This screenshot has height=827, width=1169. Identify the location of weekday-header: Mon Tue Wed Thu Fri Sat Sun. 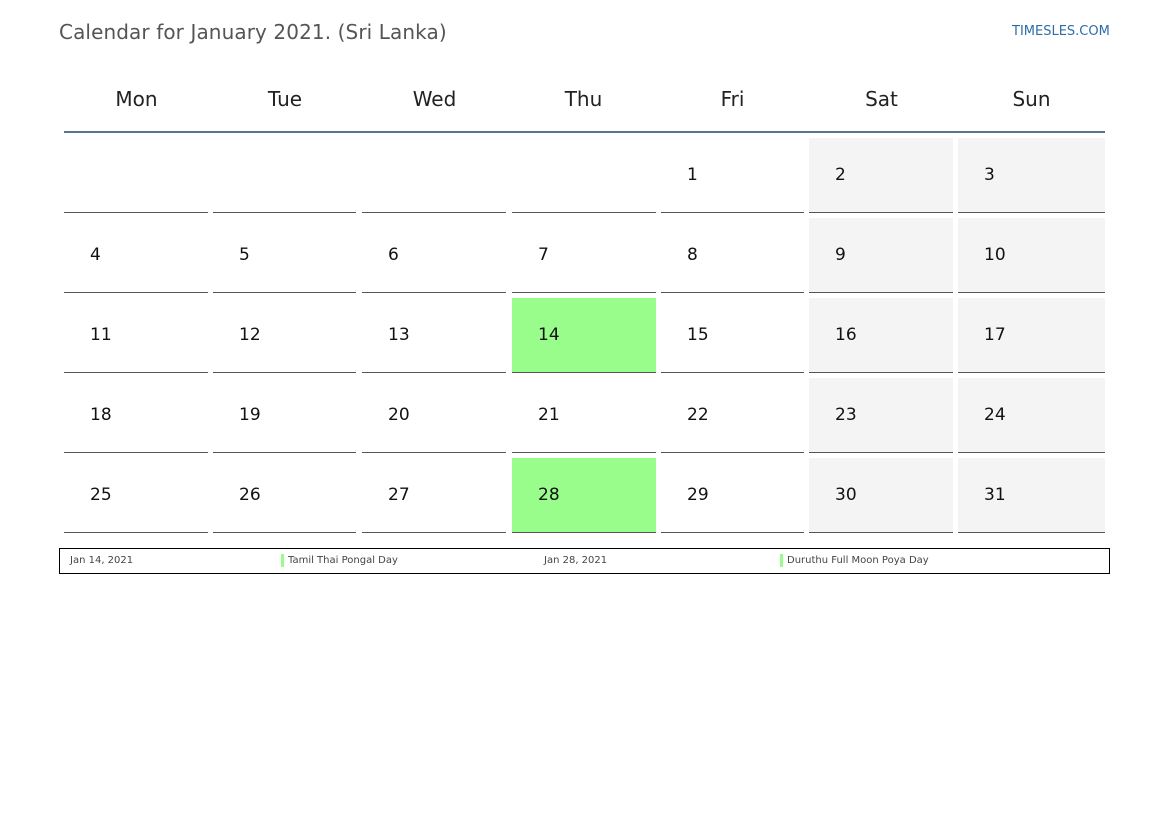
(584, 96).